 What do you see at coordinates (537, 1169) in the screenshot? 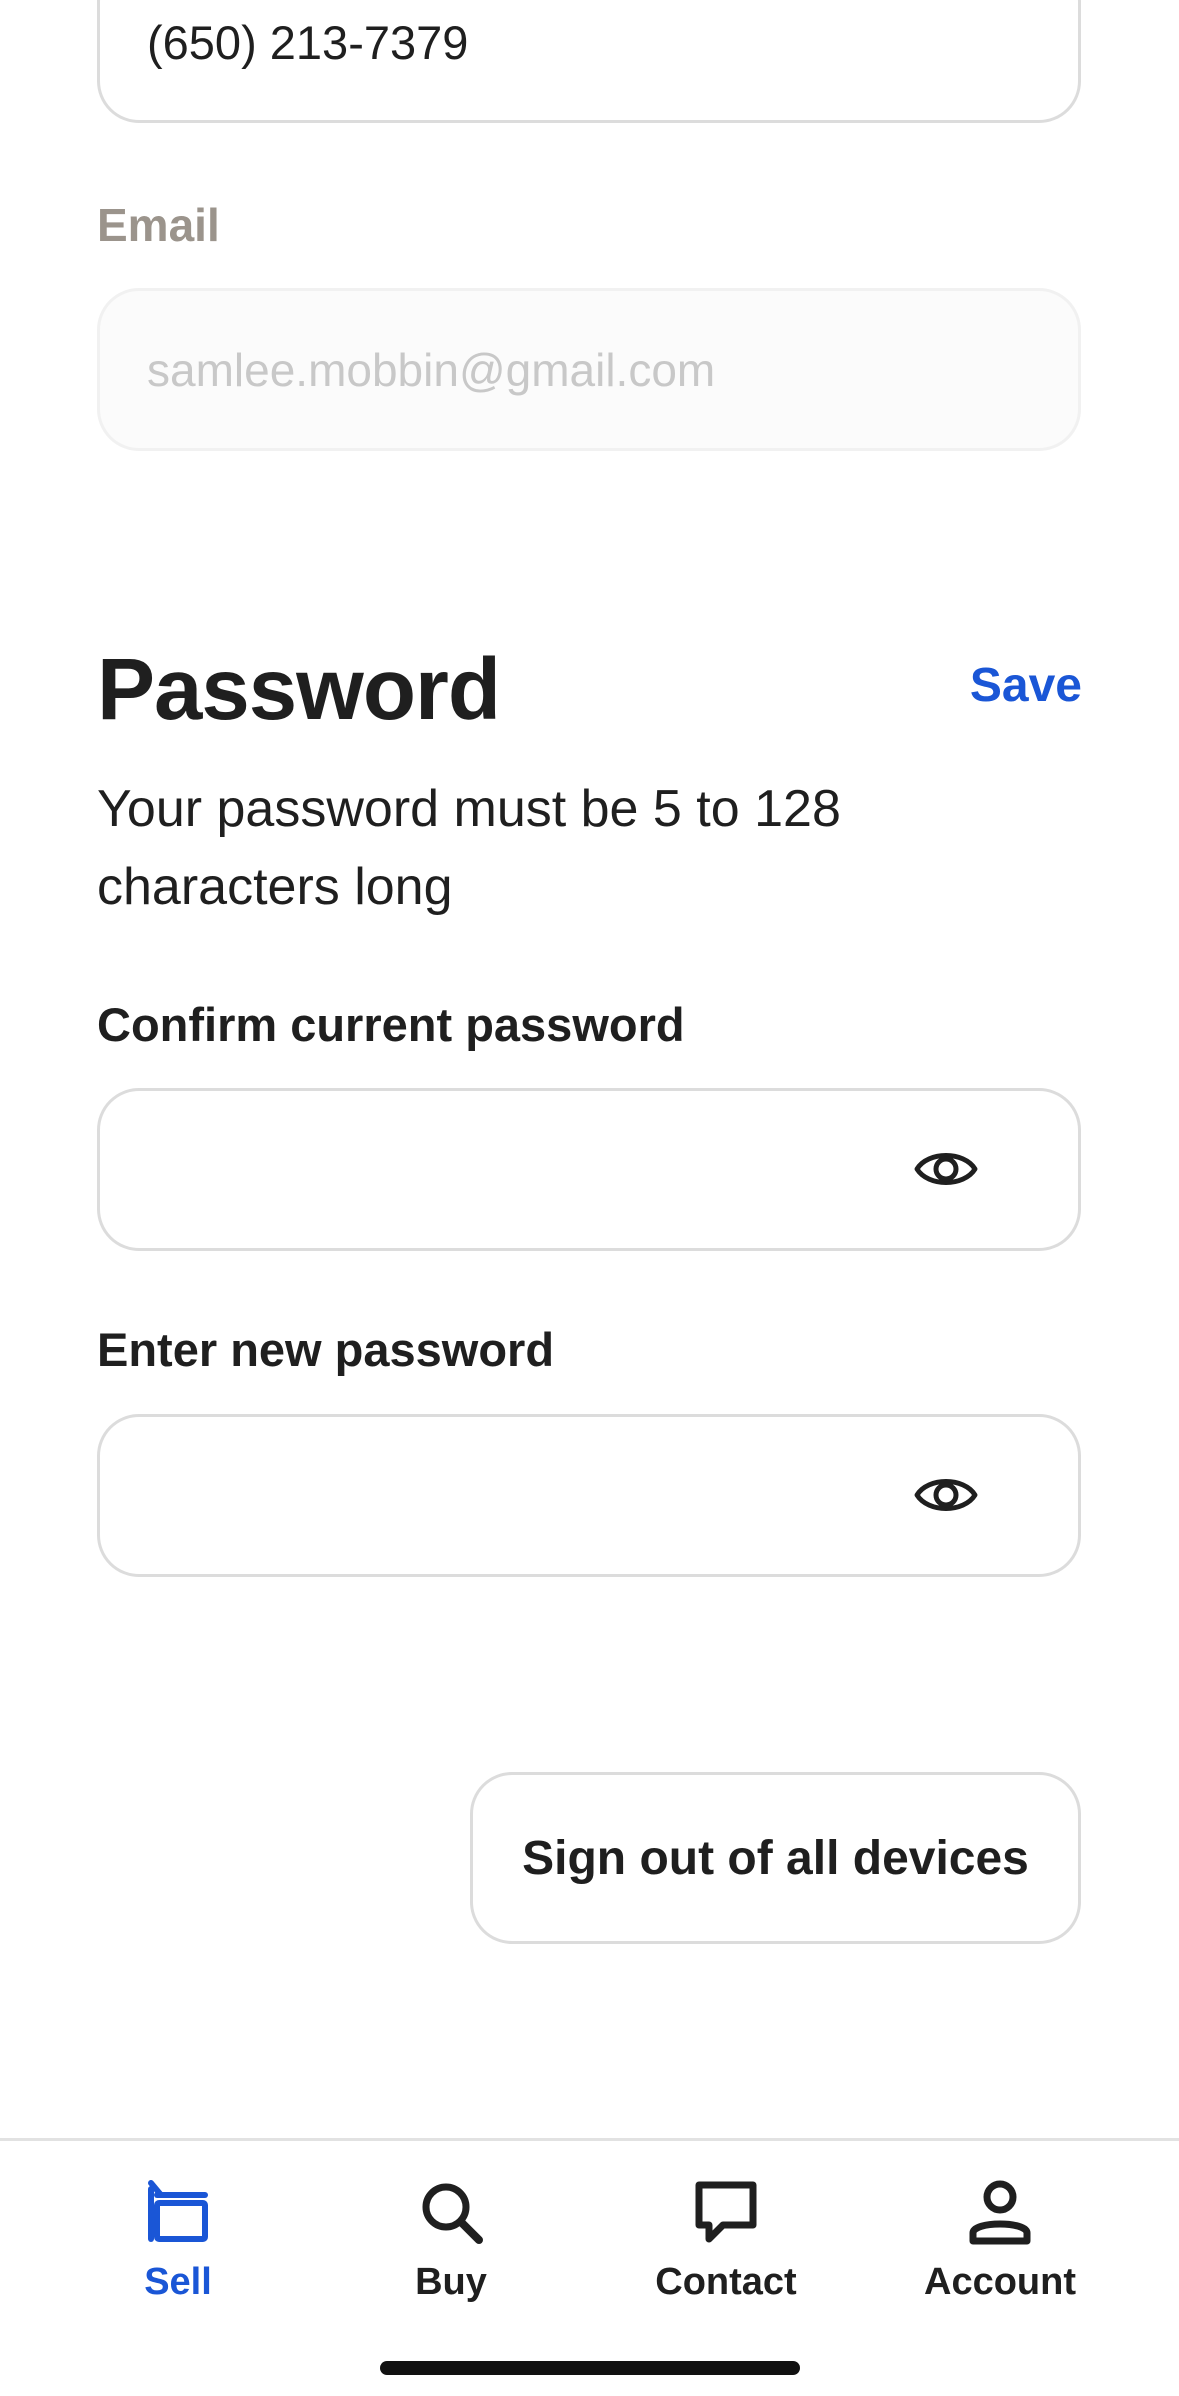
I see `confirm-password-input` at bounding box center [537, 1169].